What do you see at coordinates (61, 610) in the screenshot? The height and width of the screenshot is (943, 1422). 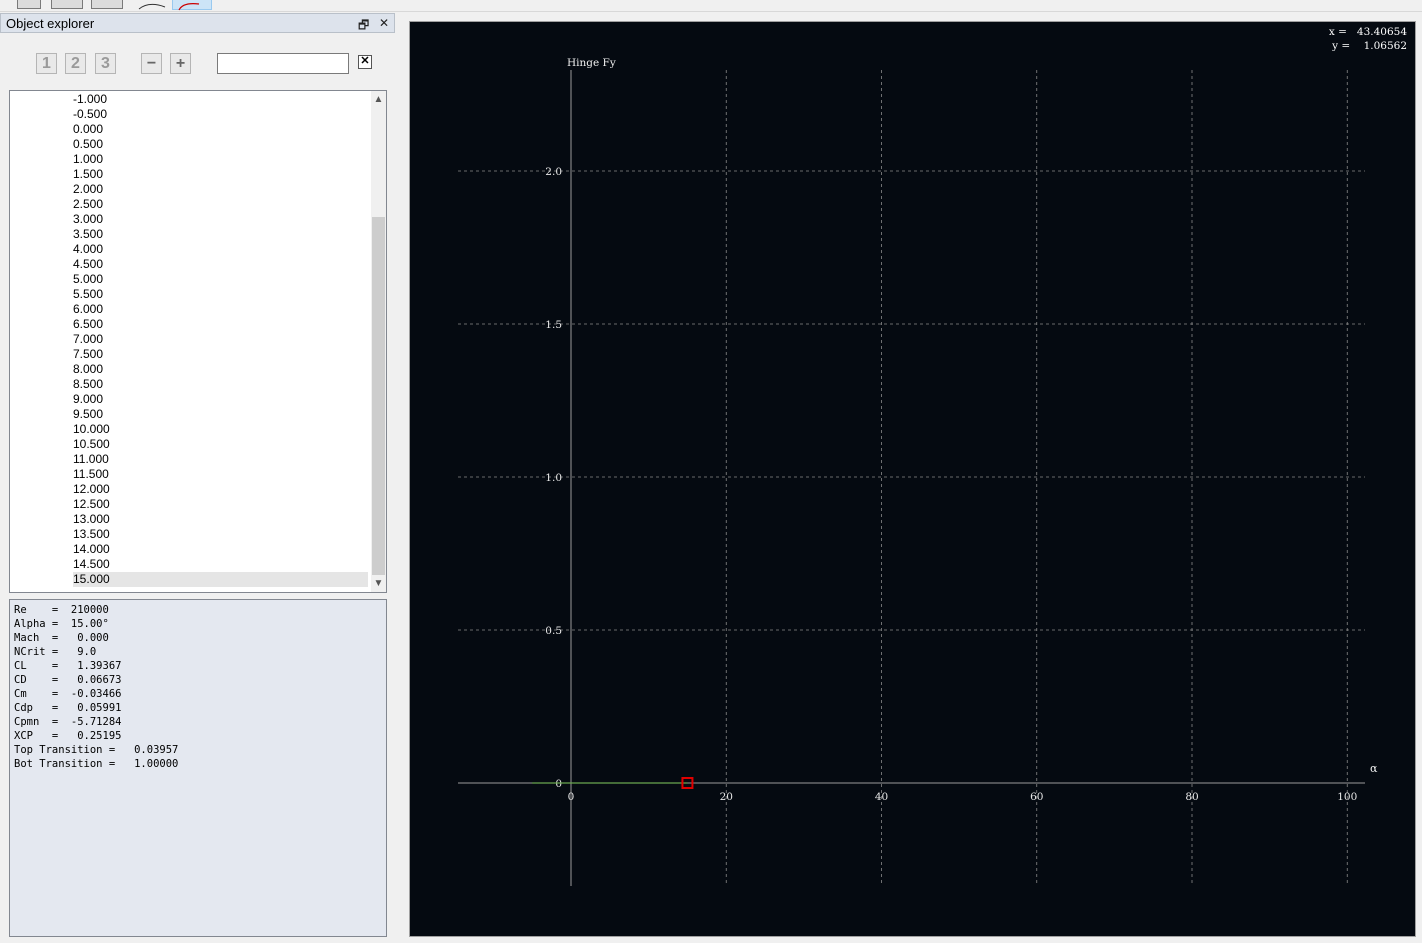 I see `property-line: Re = 210000` at bounding box center [61, 610].